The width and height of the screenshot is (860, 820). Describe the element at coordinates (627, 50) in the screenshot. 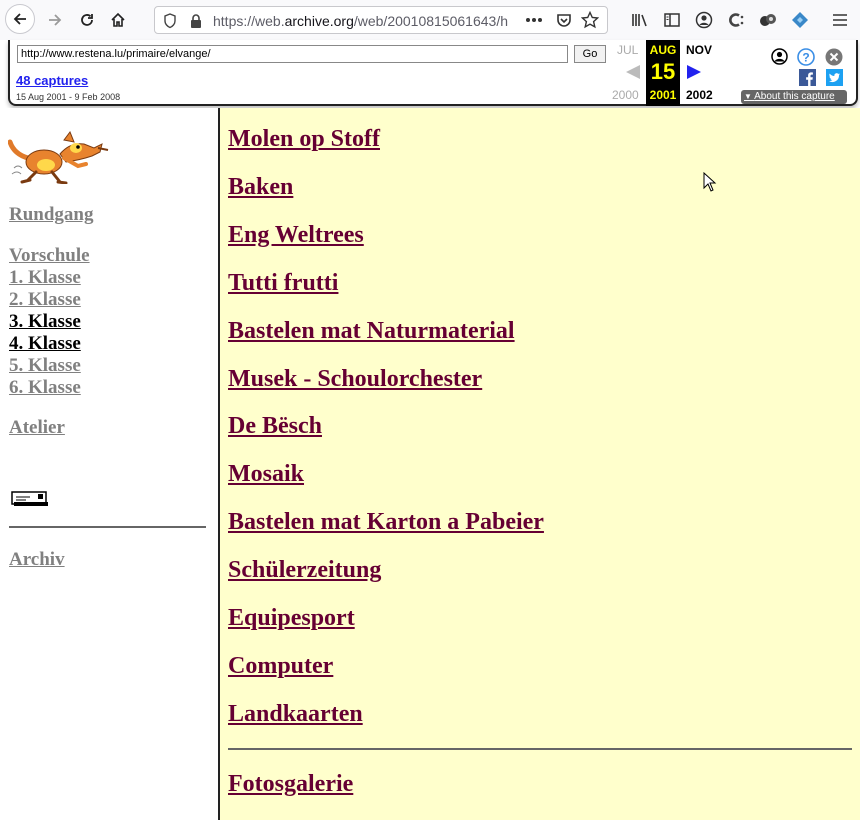

I see `prev-month-label: JUL` at that location.